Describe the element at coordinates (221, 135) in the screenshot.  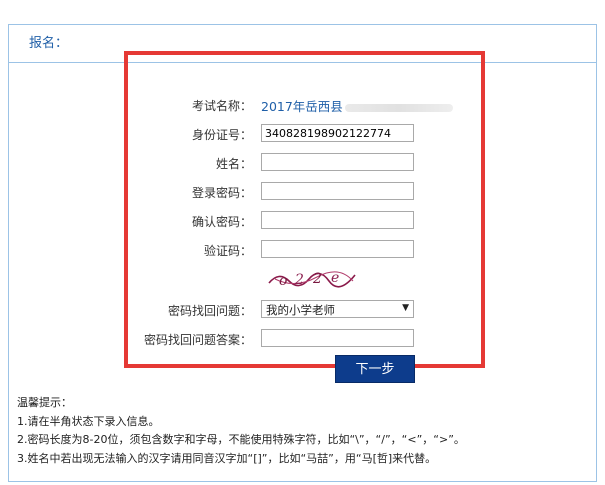
I see `id-label: 身份证号：` at that location.